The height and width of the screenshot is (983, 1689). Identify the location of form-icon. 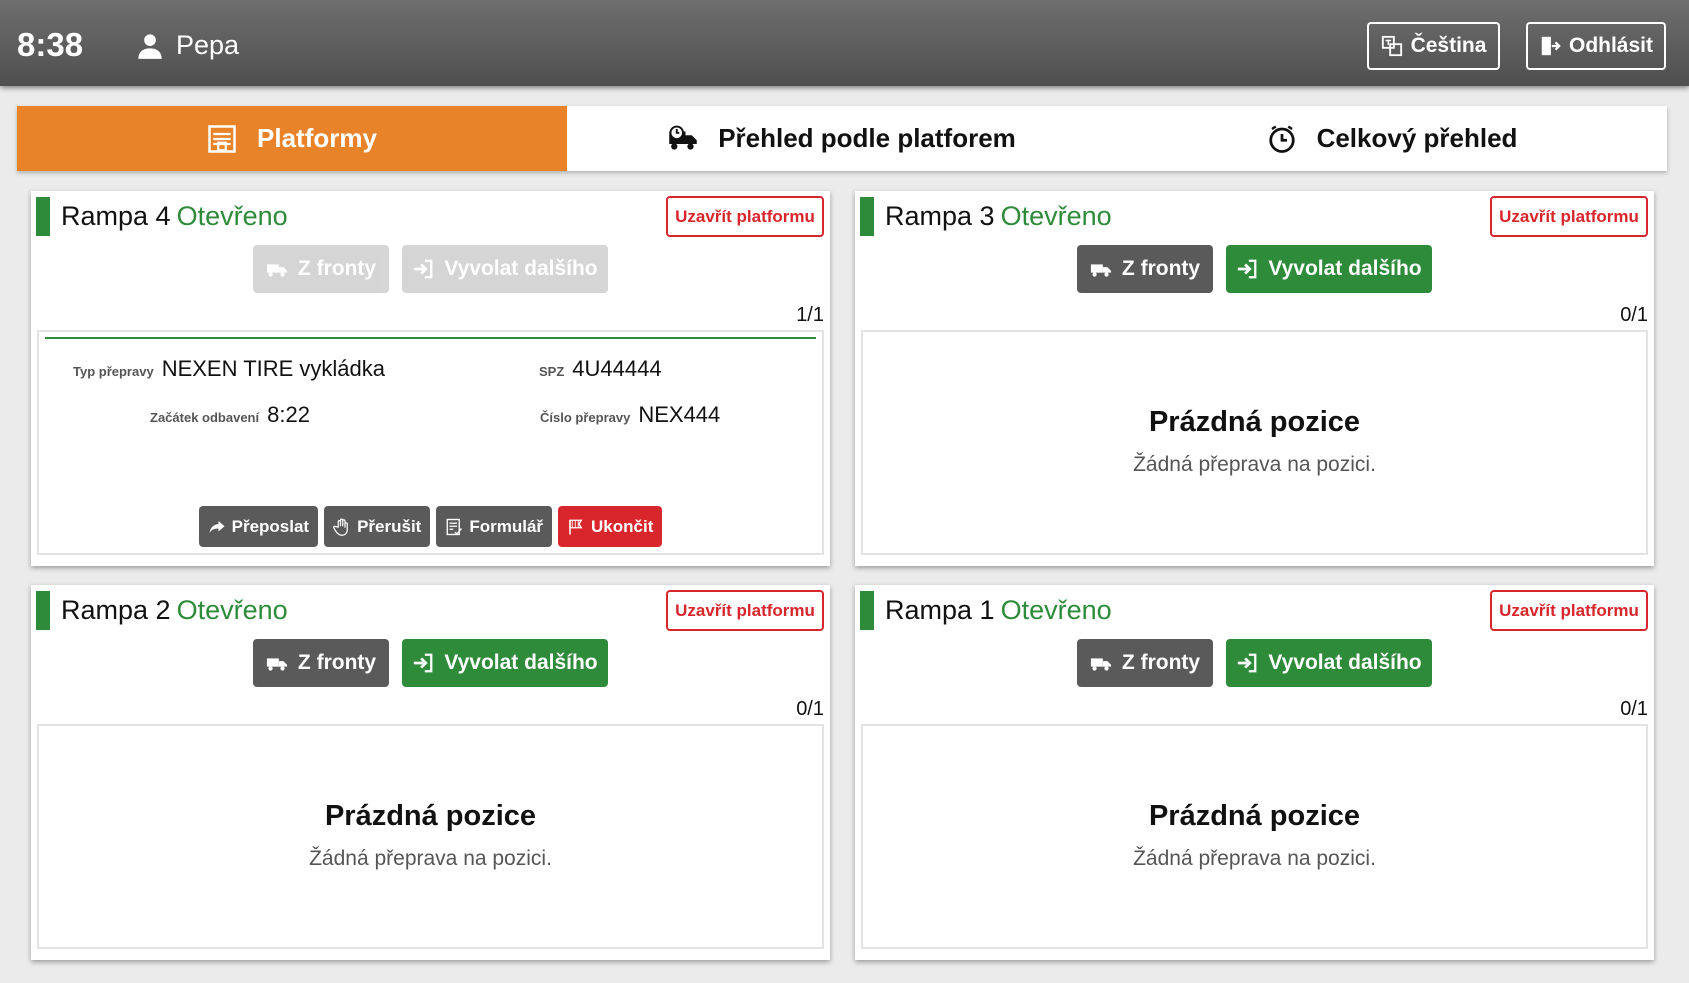
(454, 526).